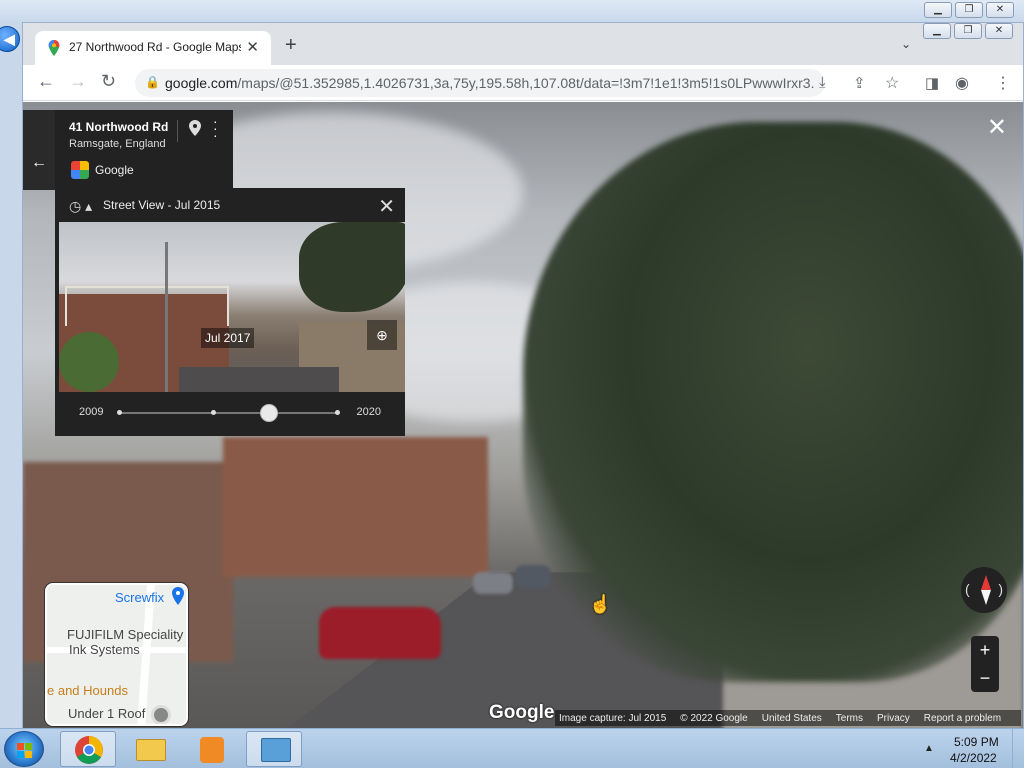 The width and height of the screenshot is (1024, 768). I want to click on install-icon: ⤓, so click(822, 82).